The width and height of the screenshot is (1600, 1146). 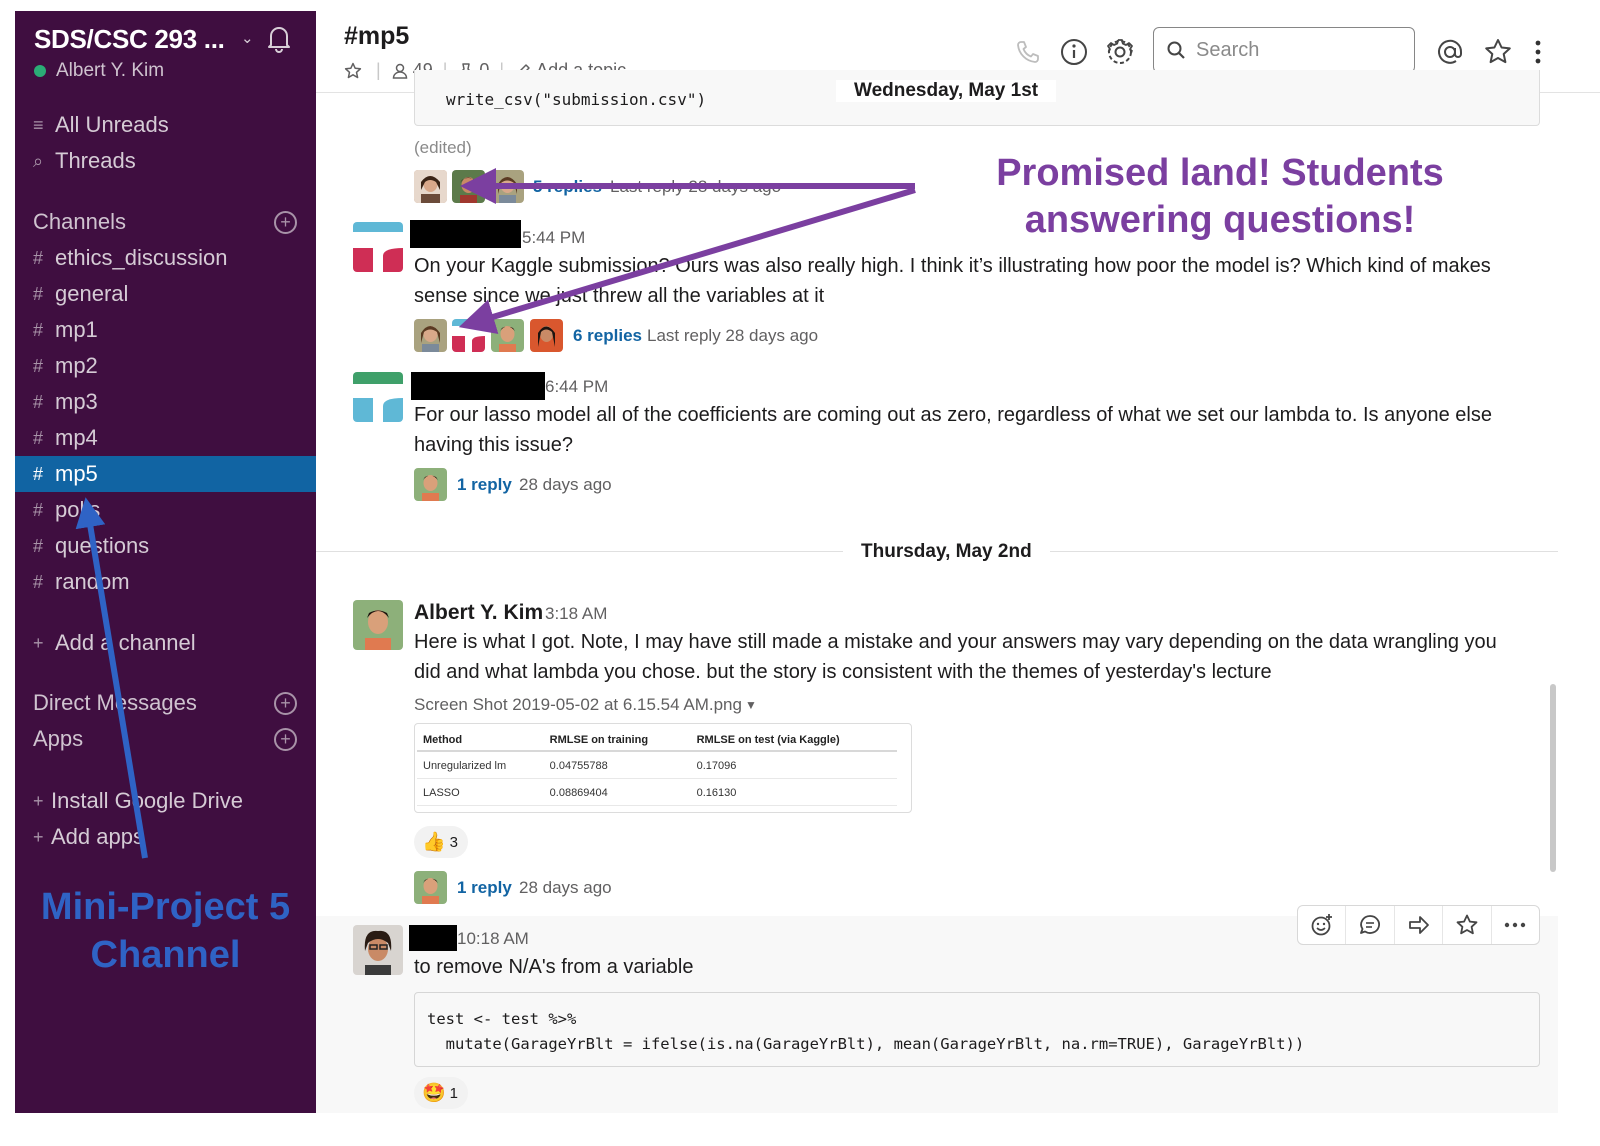 What do you see at coordinates (1028, 52) in the screenshot?
I see `phone-icon` at bounding box center [1028, 52].